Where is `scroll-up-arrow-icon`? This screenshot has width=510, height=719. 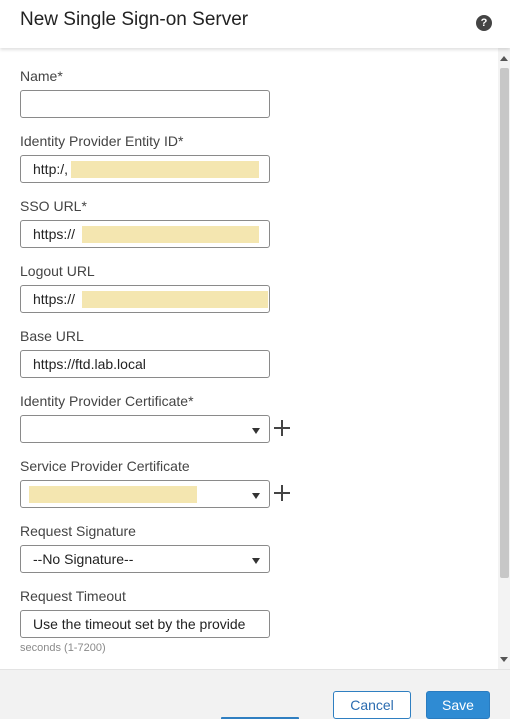 scroll-up-arrow-icon is located at coordinates (504, 58).